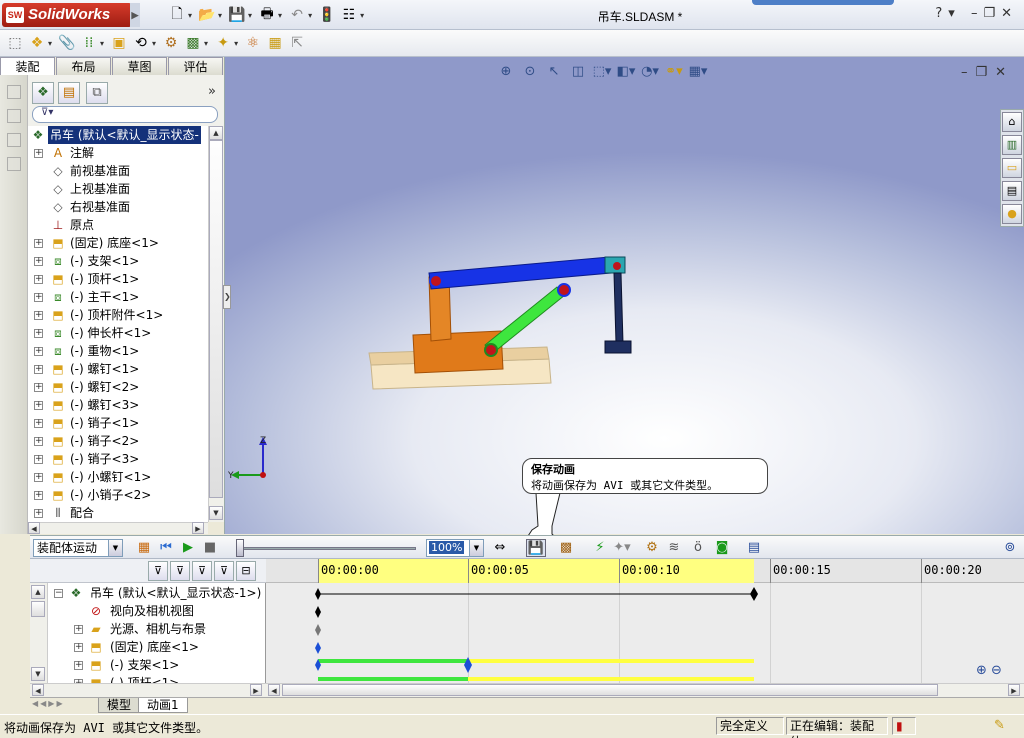 This screenshot has width=1024, height=738. Describe the element at coordinates (1014, 690) in the screenshot. I see `timeline-scroll-right-icon: ▶` at that location.